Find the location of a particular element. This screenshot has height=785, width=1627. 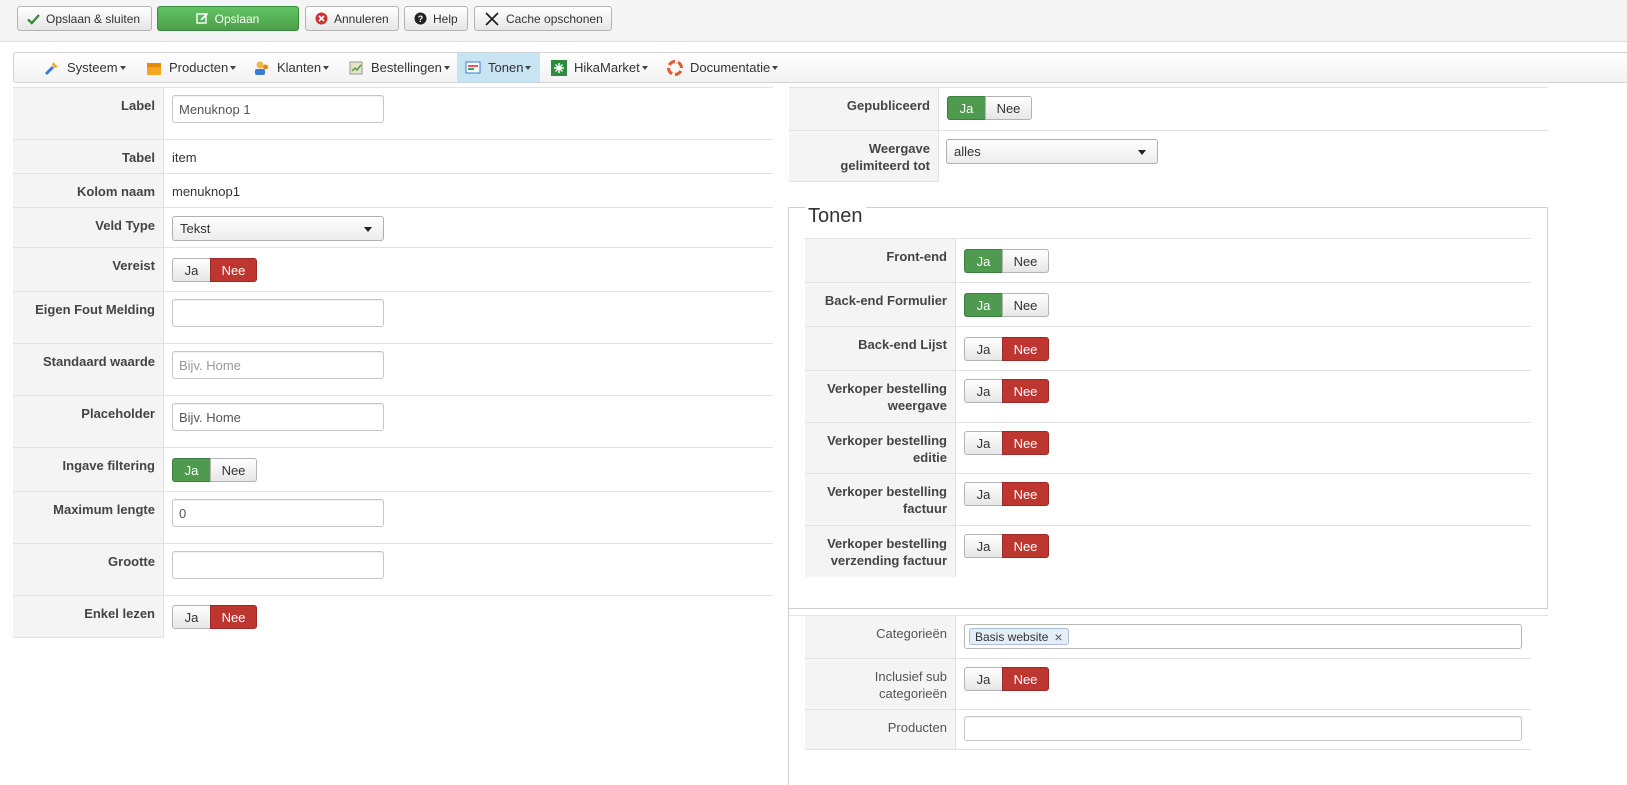

field-label: Verkoper bestelling weergave is located at coordinates (880, 396).